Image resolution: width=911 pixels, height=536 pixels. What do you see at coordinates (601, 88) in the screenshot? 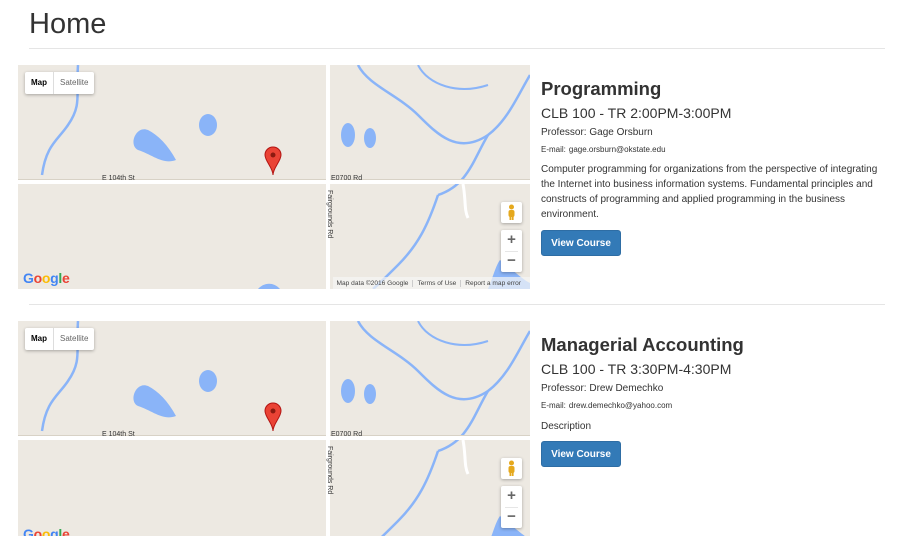
I see `course-name: Programming` at bounding box center [601, 88].